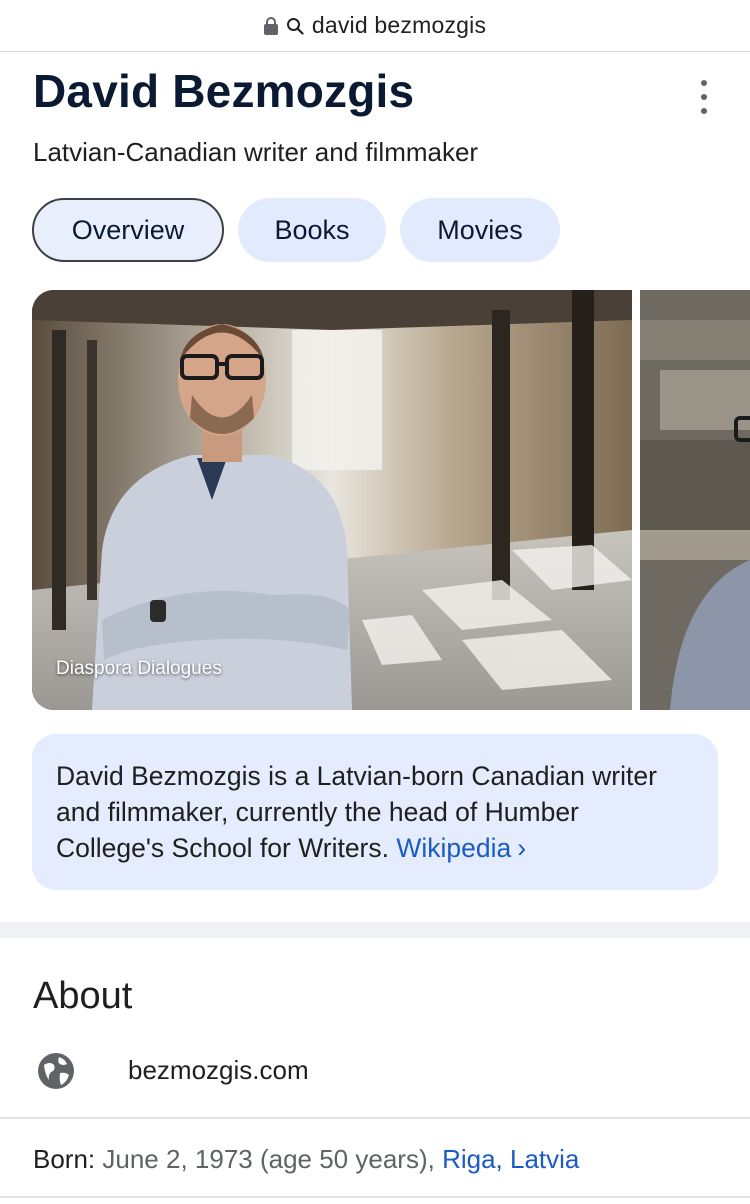  Describe the element at coordinates (218, 1070) in the screenshot. I see `website-link: bezmozgis.com` at that location.